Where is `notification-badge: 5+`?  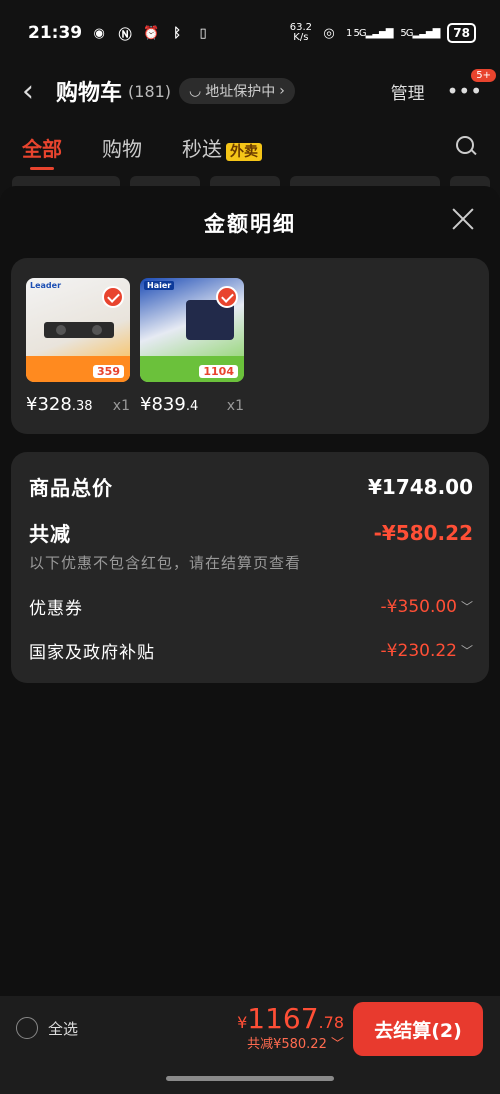
notification-badge: 5+ is located at coordinates (483, 75).